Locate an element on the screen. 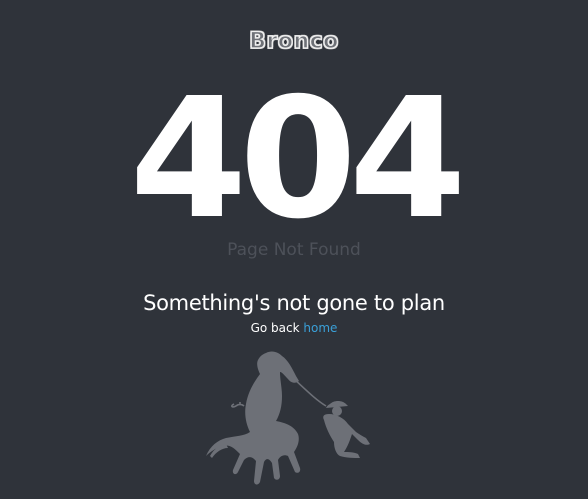 The width and height of the screenshot is (588, 499). error-subtitle: Page Not Found is located at coordinates (294, 250).